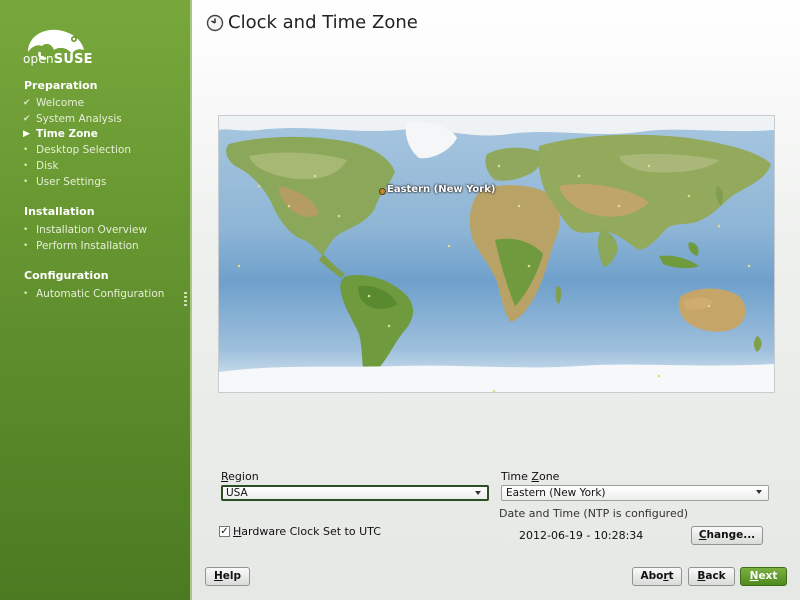 The height and width of the screenshot is (600, 800). Describe the element at coordinates (72, 119) in the screenshot. I see `step-system-analysis: ✔ System Analysis` at that location.